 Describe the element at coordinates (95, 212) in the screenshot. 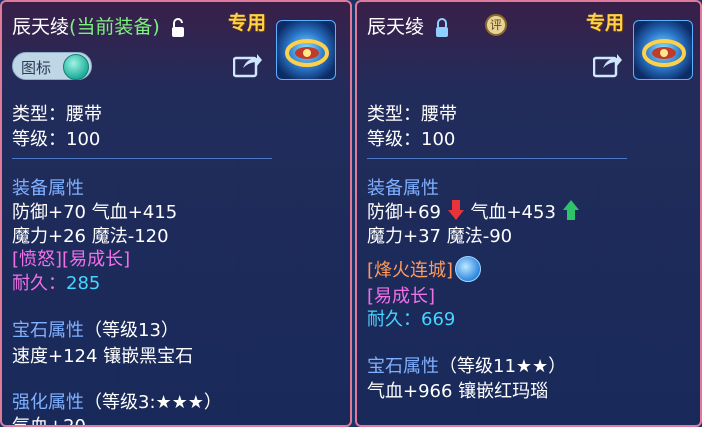

I see `attr-line-1: 防御+70 气血+415` at that location.